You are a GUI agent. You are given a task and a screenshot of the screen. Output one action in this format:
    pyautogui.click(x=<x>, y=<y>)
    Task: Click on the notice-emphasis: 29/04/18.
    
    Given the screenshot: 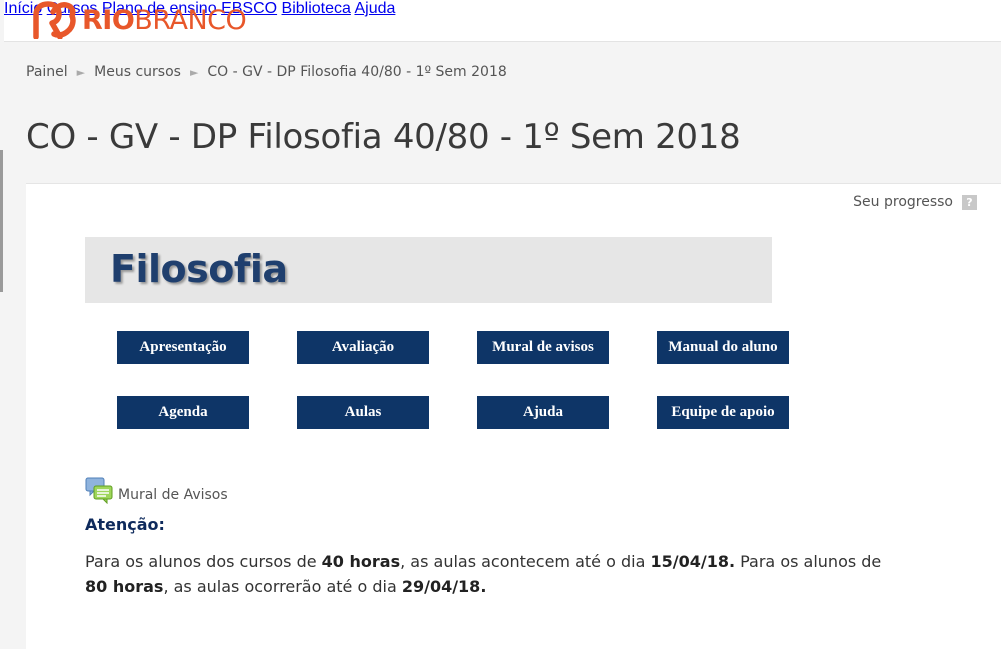 What is the action you would take?
    pyautogui.click(x=444, y=586)
    